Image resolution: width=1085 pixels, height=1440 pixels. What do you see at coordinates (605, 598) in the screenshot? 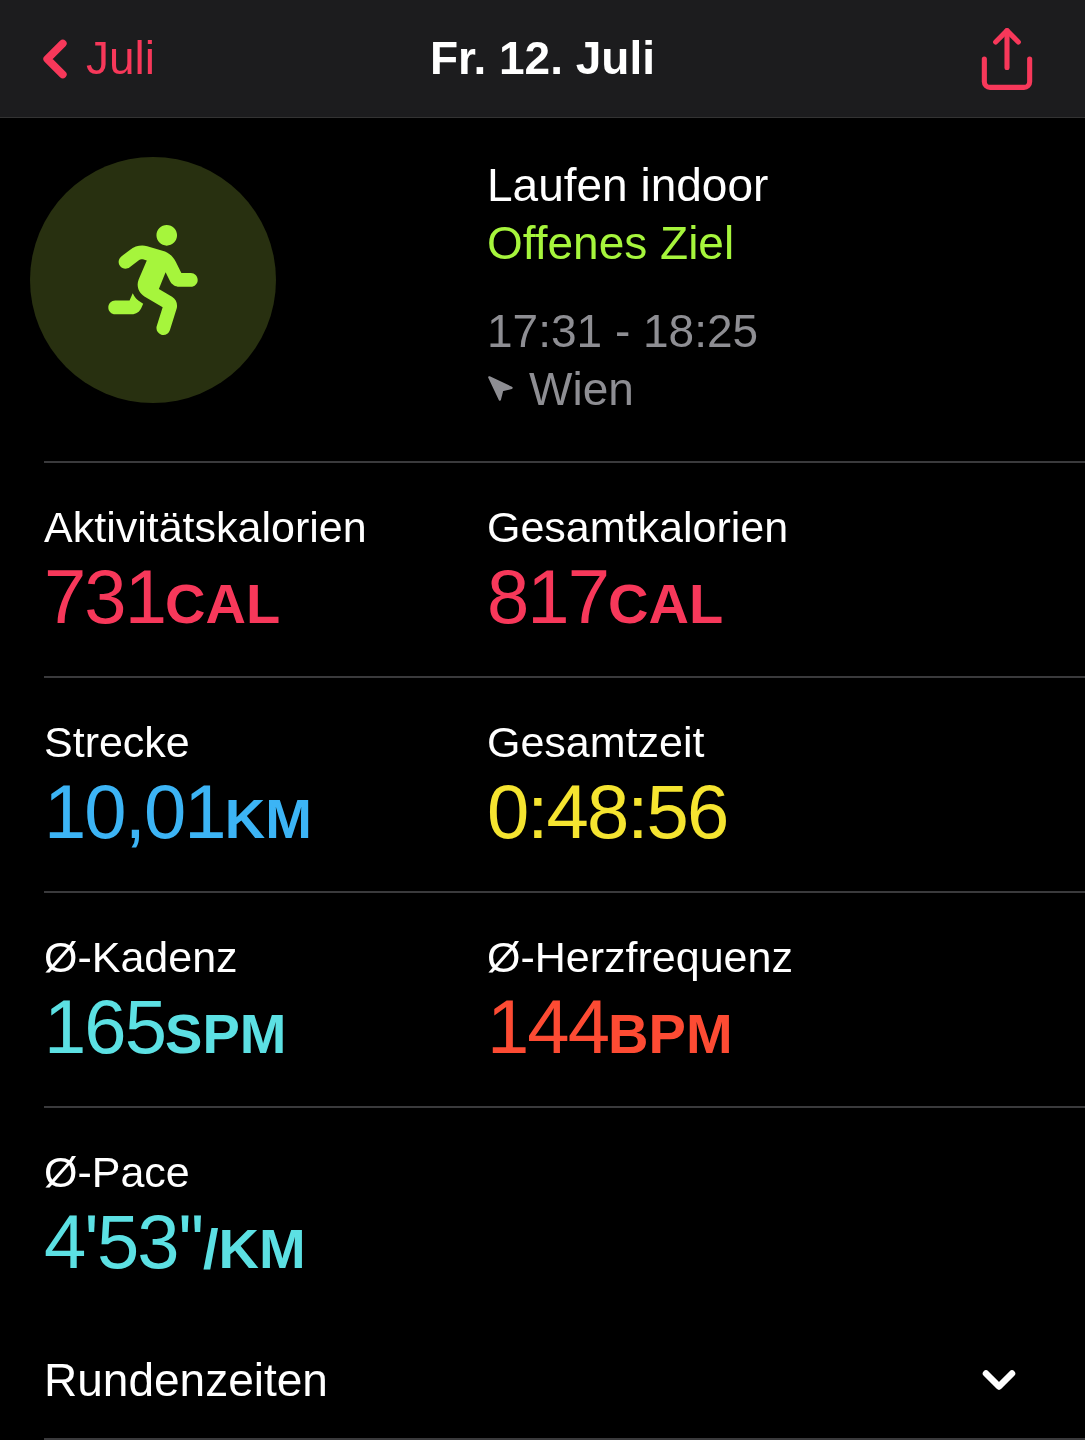
I see `metric-value: 817CAL` at bounding box center [605, 598].